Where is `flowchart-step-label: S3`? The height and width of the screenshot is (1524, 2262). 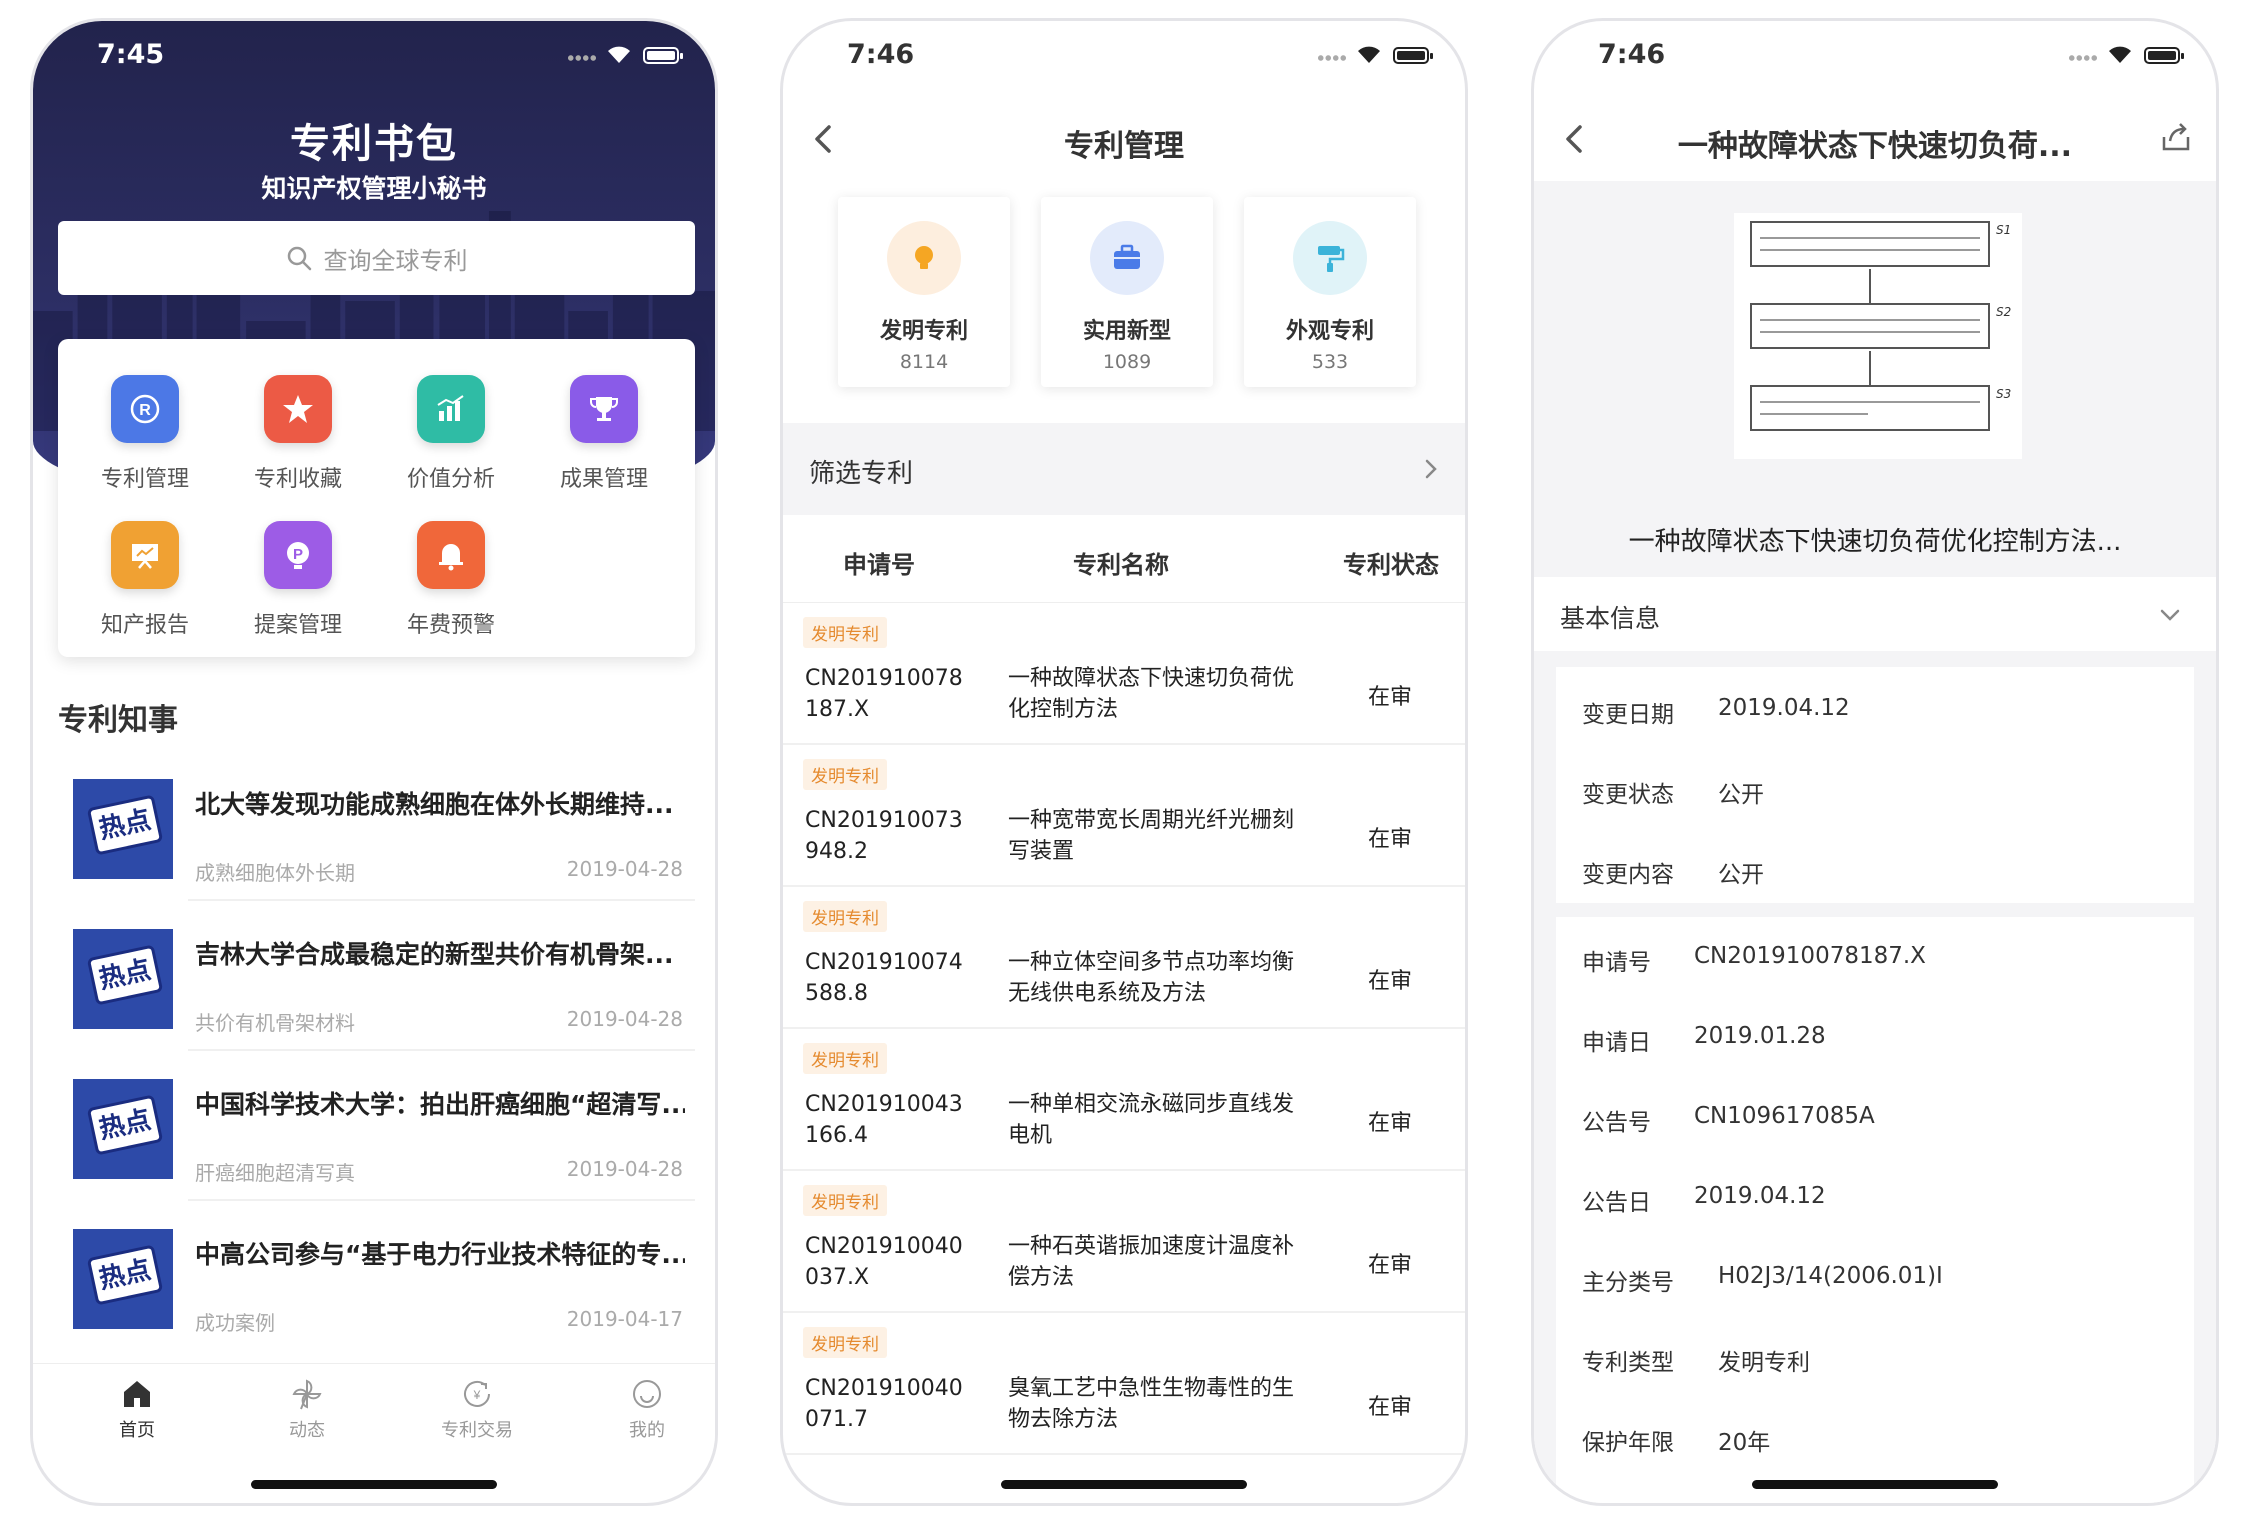
flowchart-step-label: S3 is located at coordinates (2003, 394).